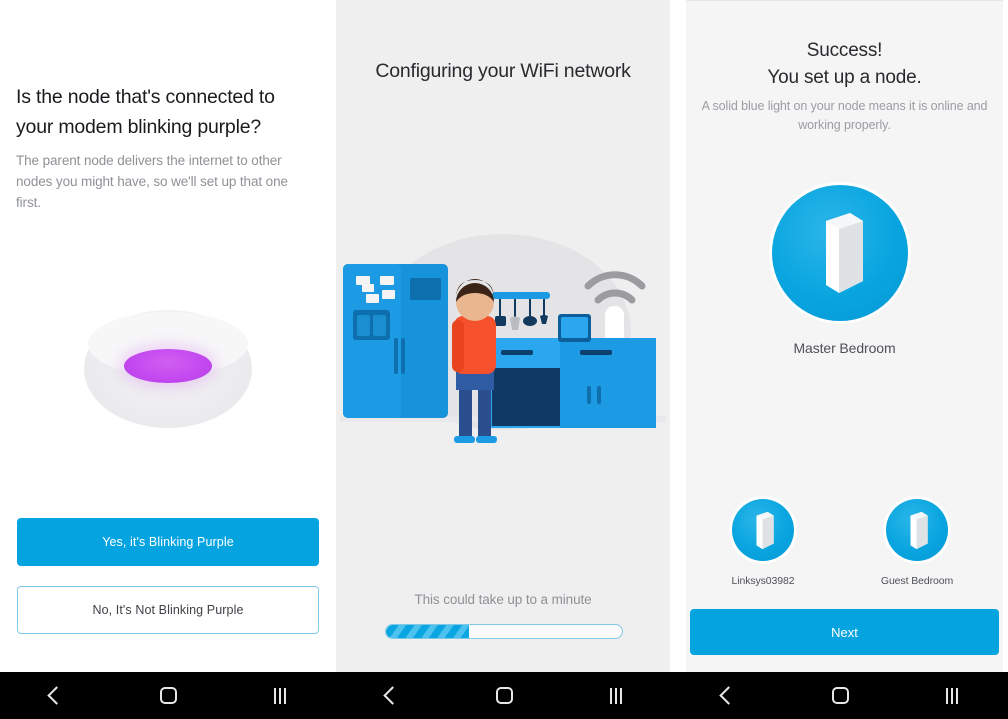  I want to click on next-button: Next, so click(844, 632).